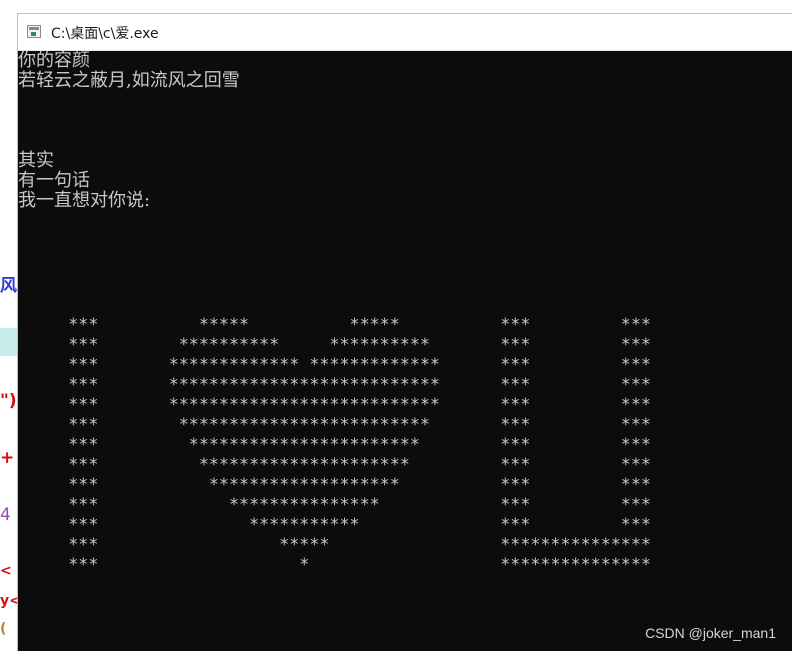  Describe the element at coordinates (54, 180) in the screenshot. I see `console-line: 有一句话` at that location.